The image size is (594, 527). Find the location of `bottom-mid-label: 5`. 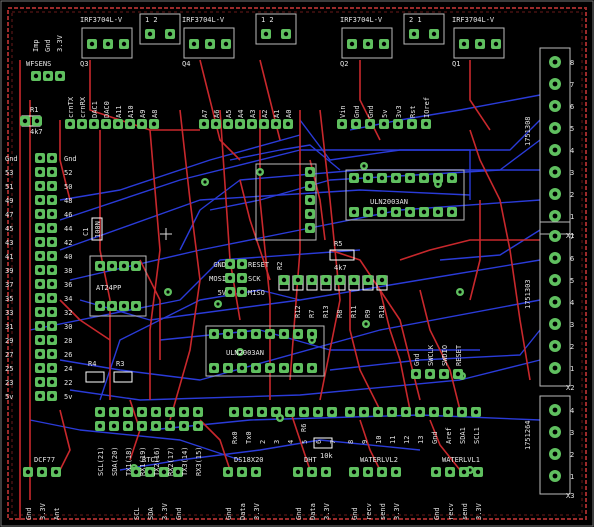

bottom-mid-label: 5 is located at coordinates (305, 442).